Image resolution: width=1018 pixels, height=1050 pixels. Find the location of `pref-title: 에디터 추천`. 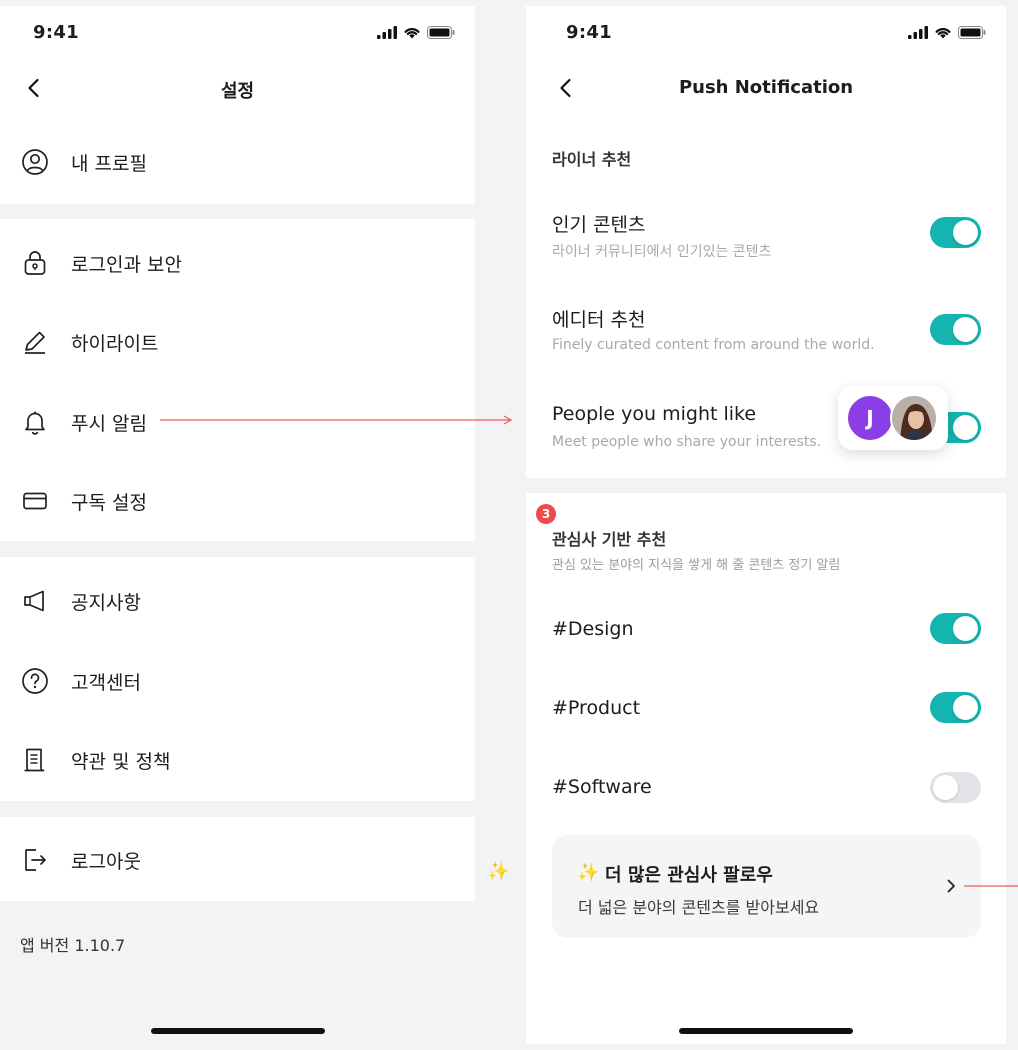

pref-title: 에디터 추천 is located at coordinates (599, 320).